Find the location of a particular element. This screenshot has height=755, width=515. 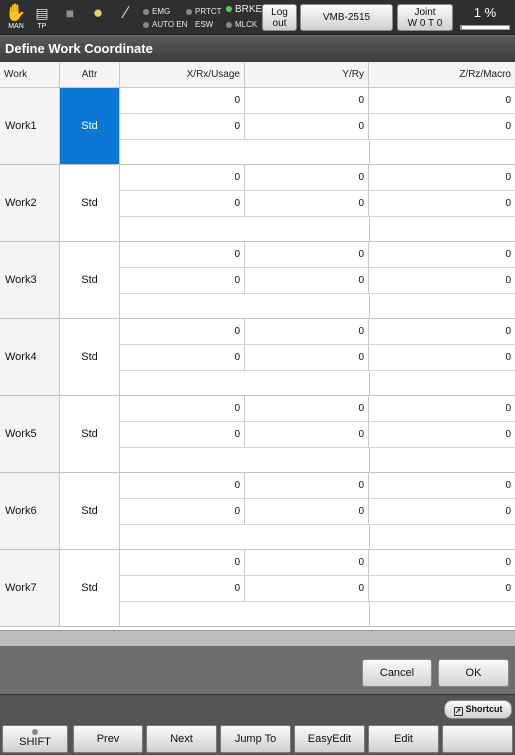

table-row: Work5 Std 0 0 0 0 0 0 is located at coordinates (257, 434).